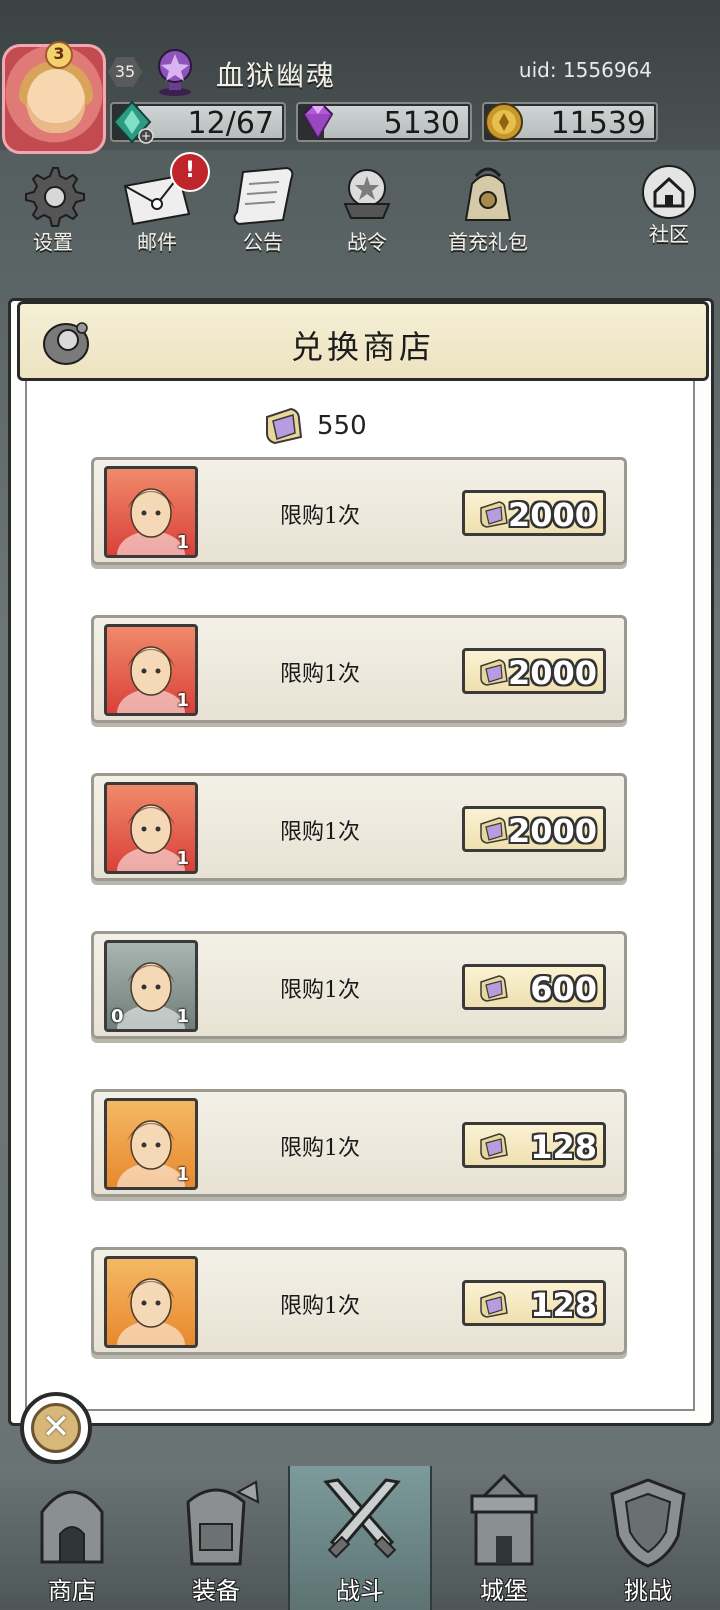 This screenshot has width=720, height=1610. I want to click on close-icon: ✕, so click(56, 1428).